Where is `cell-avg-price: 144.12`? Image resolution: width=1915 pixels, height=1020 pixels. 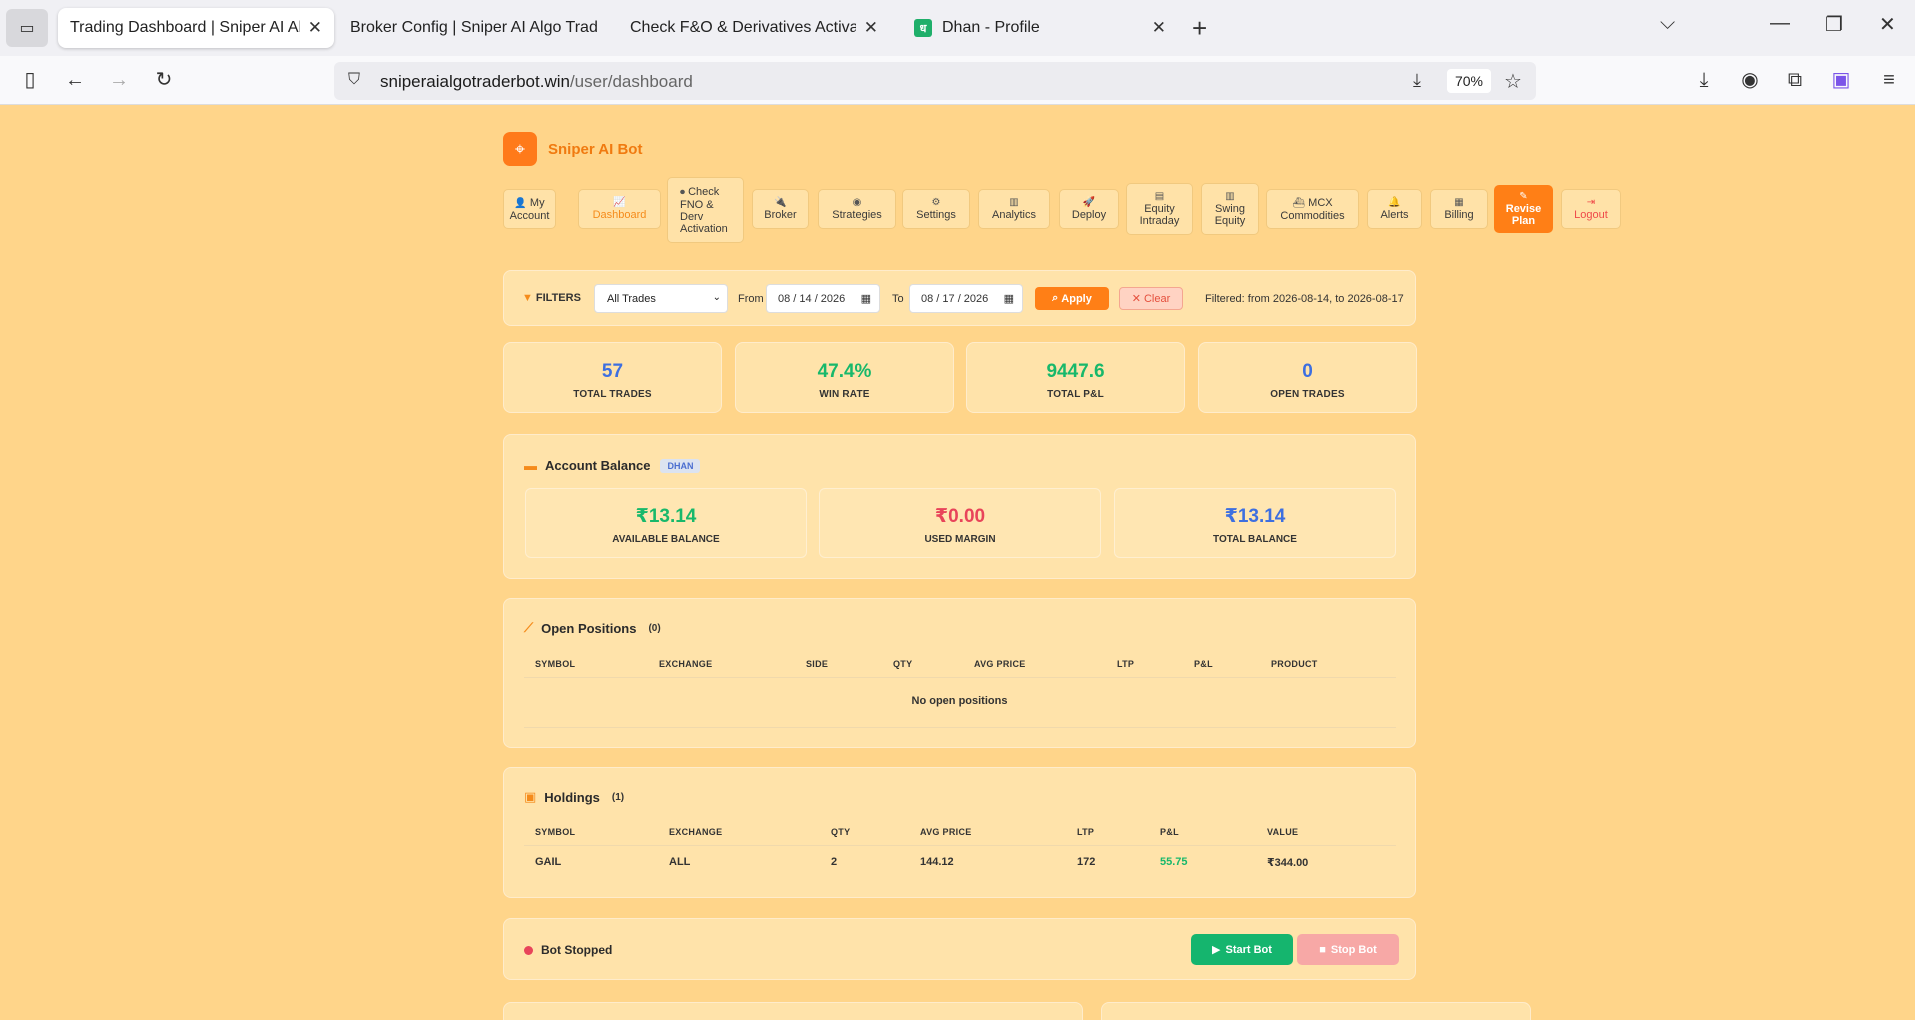 cell-avg-price: 144.12 is located at coordinates (937, 862).